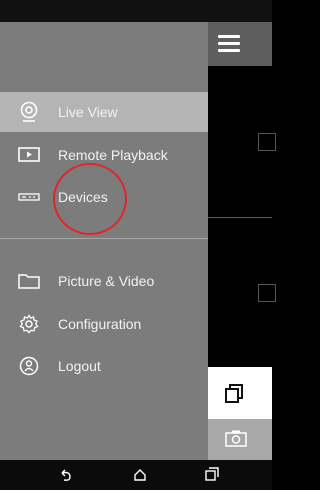 This screenshot has height=490, width=320. I want to click on camera-icon, so click(29, 112).